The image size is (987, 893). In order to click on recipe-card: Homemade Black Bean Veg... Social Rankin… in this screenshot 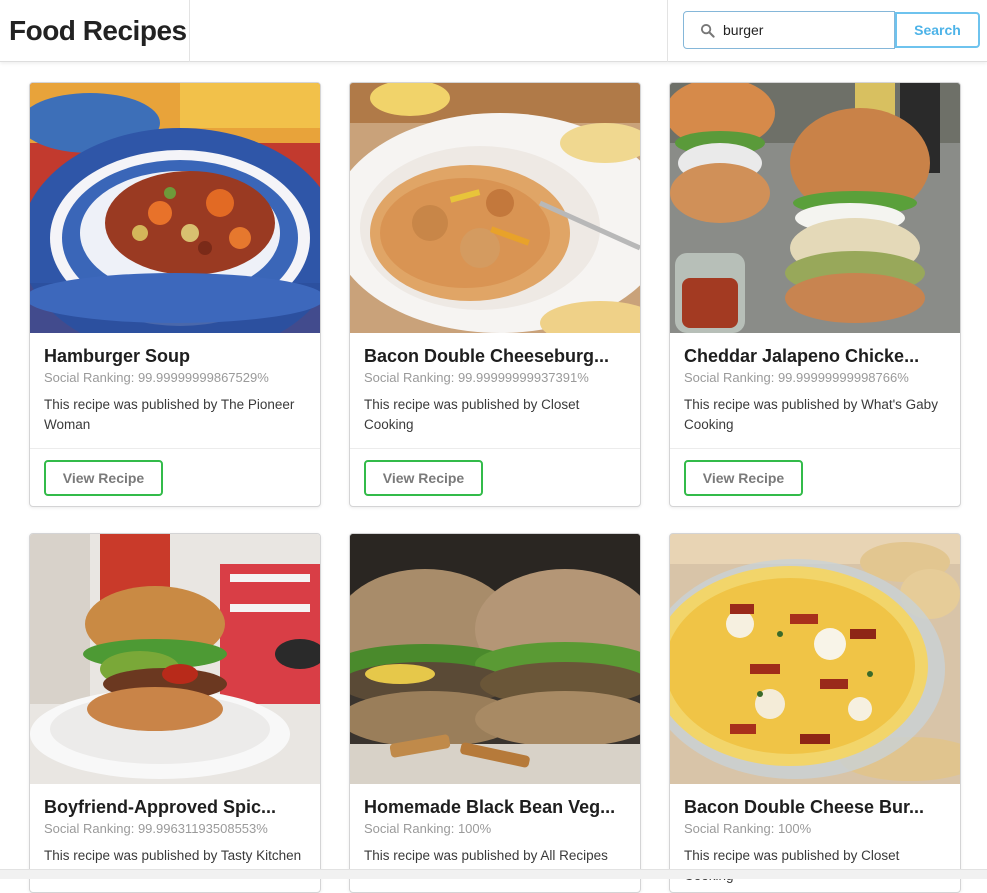, I will do `click(495, 713)`.